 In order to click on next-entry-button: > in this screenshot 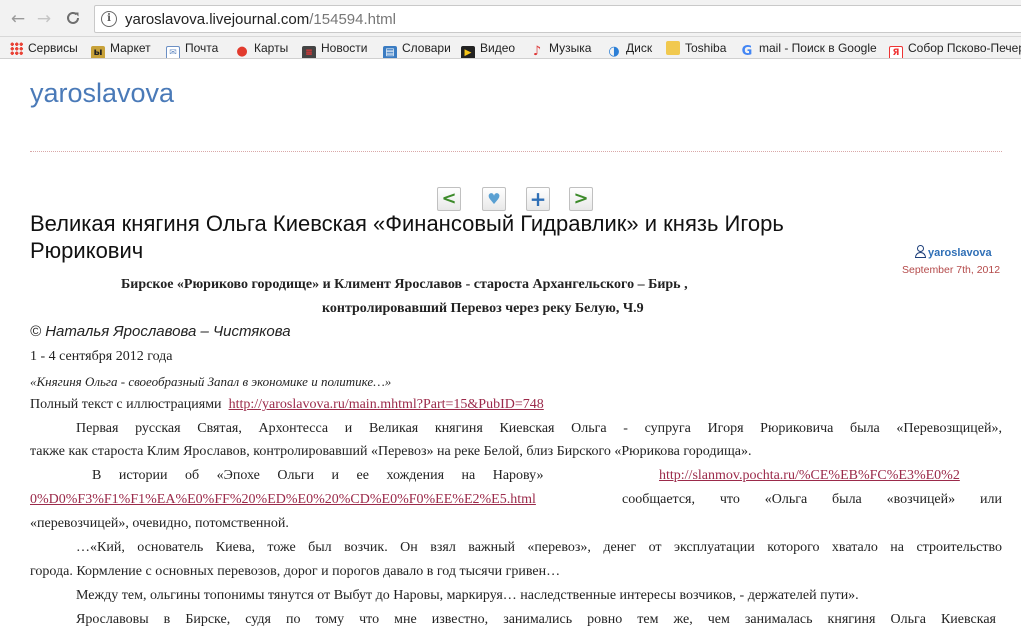, I will do `click(581, 199)`.